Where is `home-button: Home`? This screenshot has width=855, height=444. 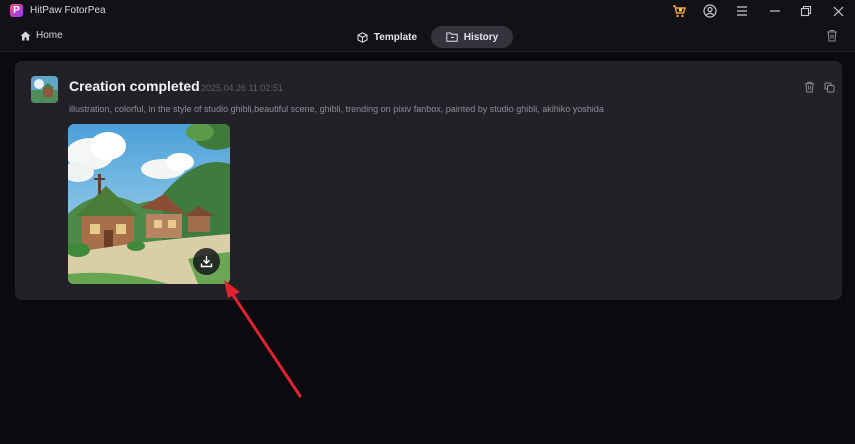
home-button: Home is located at coordinates (41, 35).